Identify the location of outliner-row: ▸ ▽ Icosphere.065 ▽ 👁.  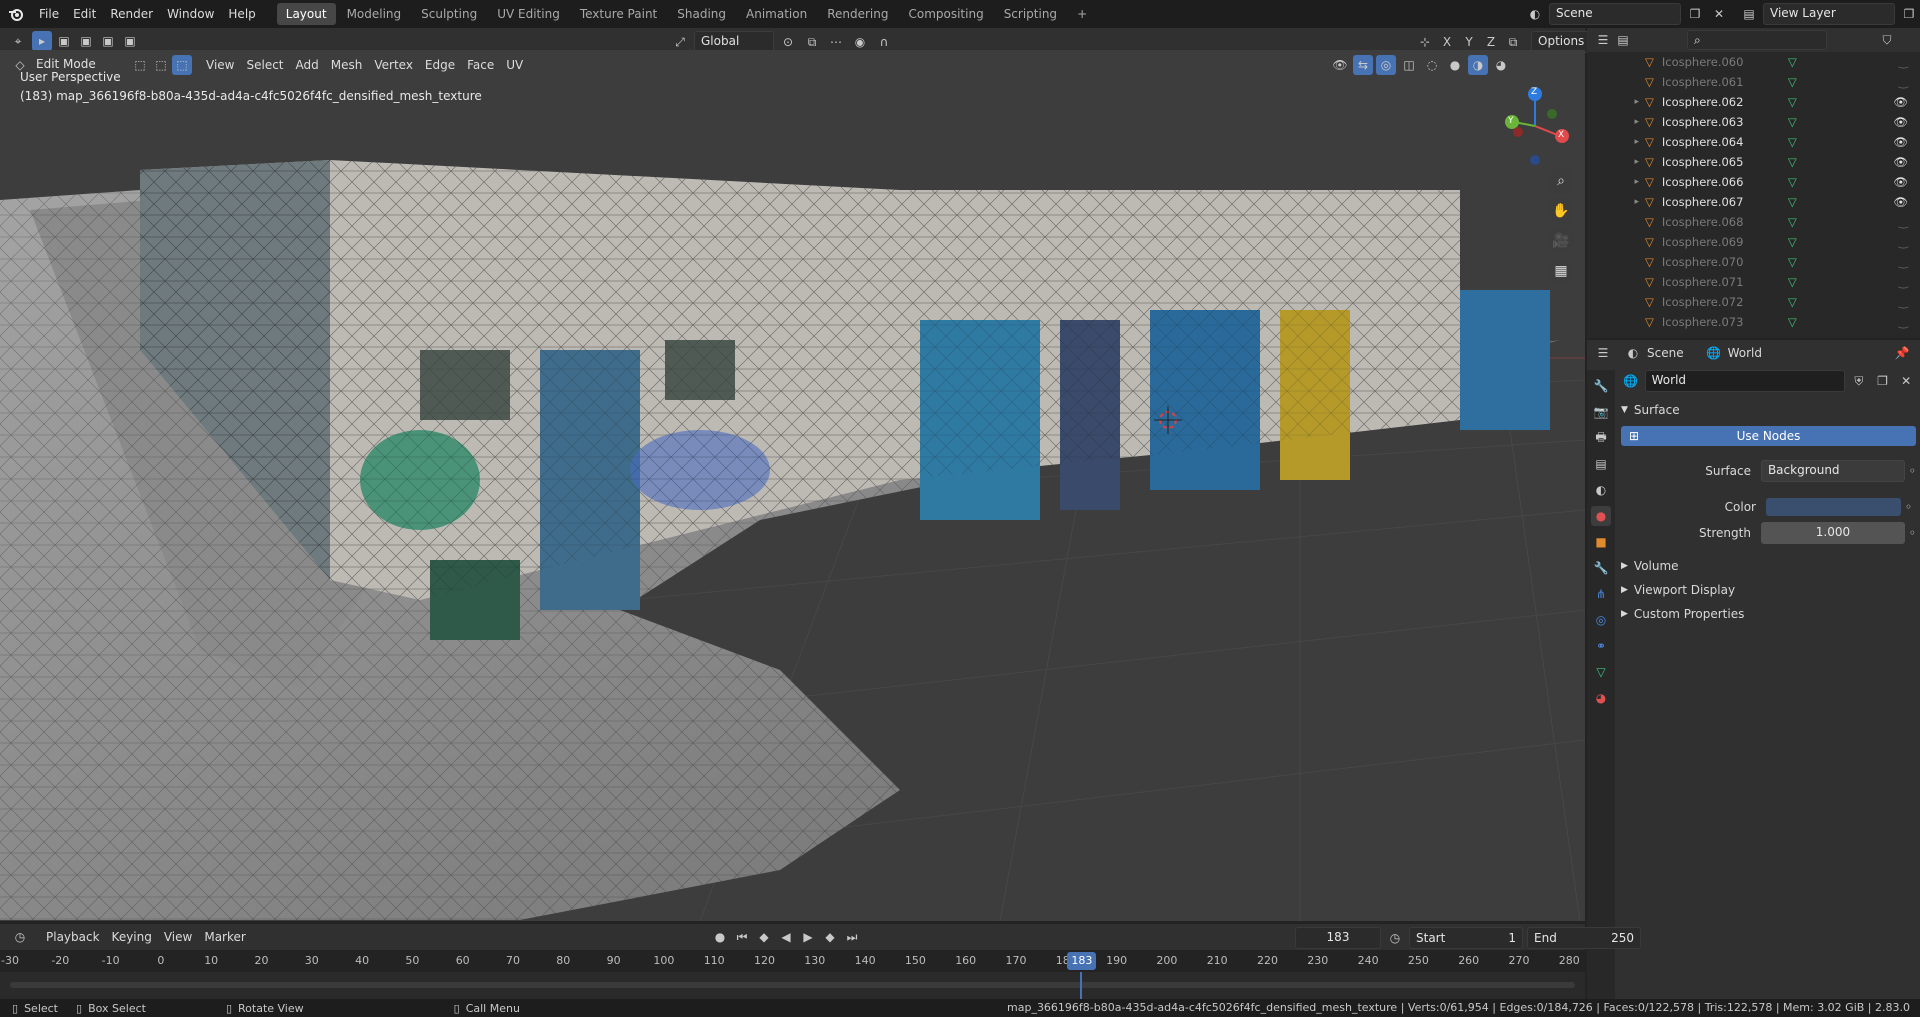
(1753, 162).